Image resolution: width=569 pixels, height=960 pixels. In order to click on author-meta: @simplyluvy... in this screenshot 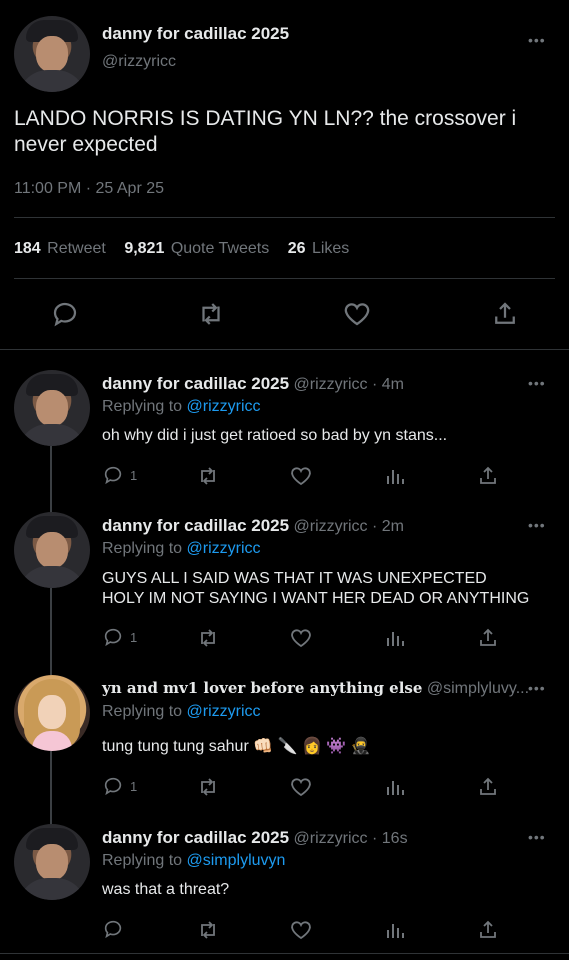, I will do `click(478, 688)`.